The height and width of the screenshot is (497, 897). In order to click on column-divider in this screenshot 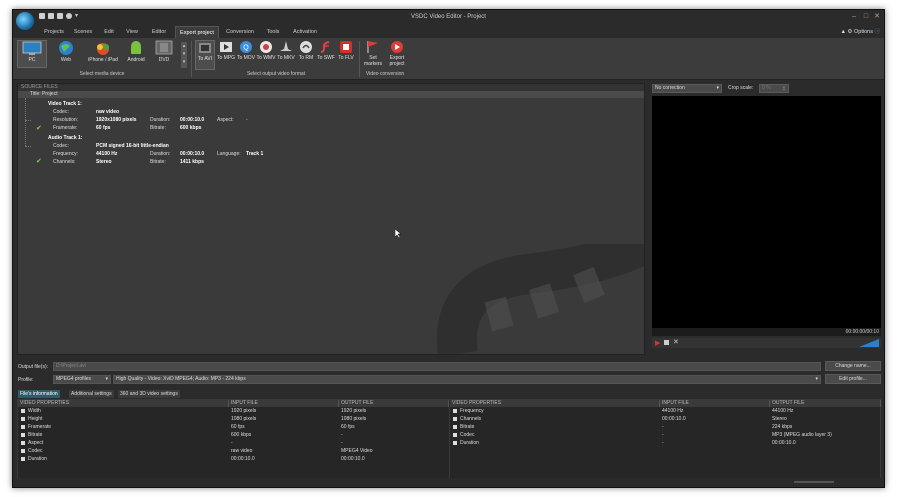, I will do `click(449, 443)`.